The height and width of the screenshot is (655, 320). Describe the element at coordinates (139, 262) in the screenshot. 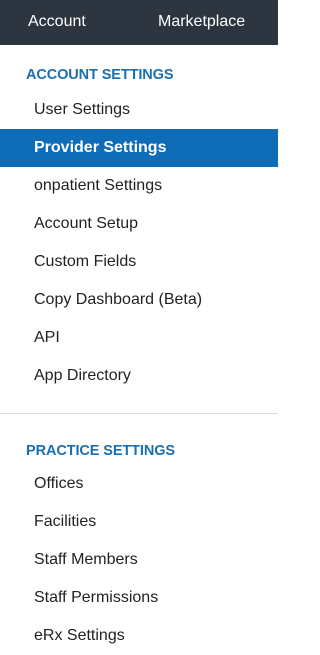

I see `menu-item-custom-fields: Custom Fields` at that location.